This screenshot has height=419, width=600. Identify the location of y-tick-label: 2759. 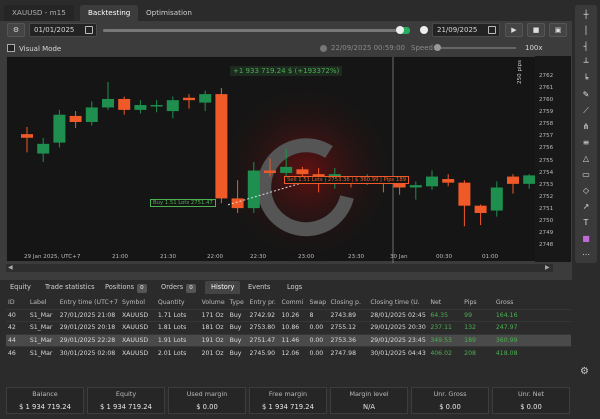
(546, 112).